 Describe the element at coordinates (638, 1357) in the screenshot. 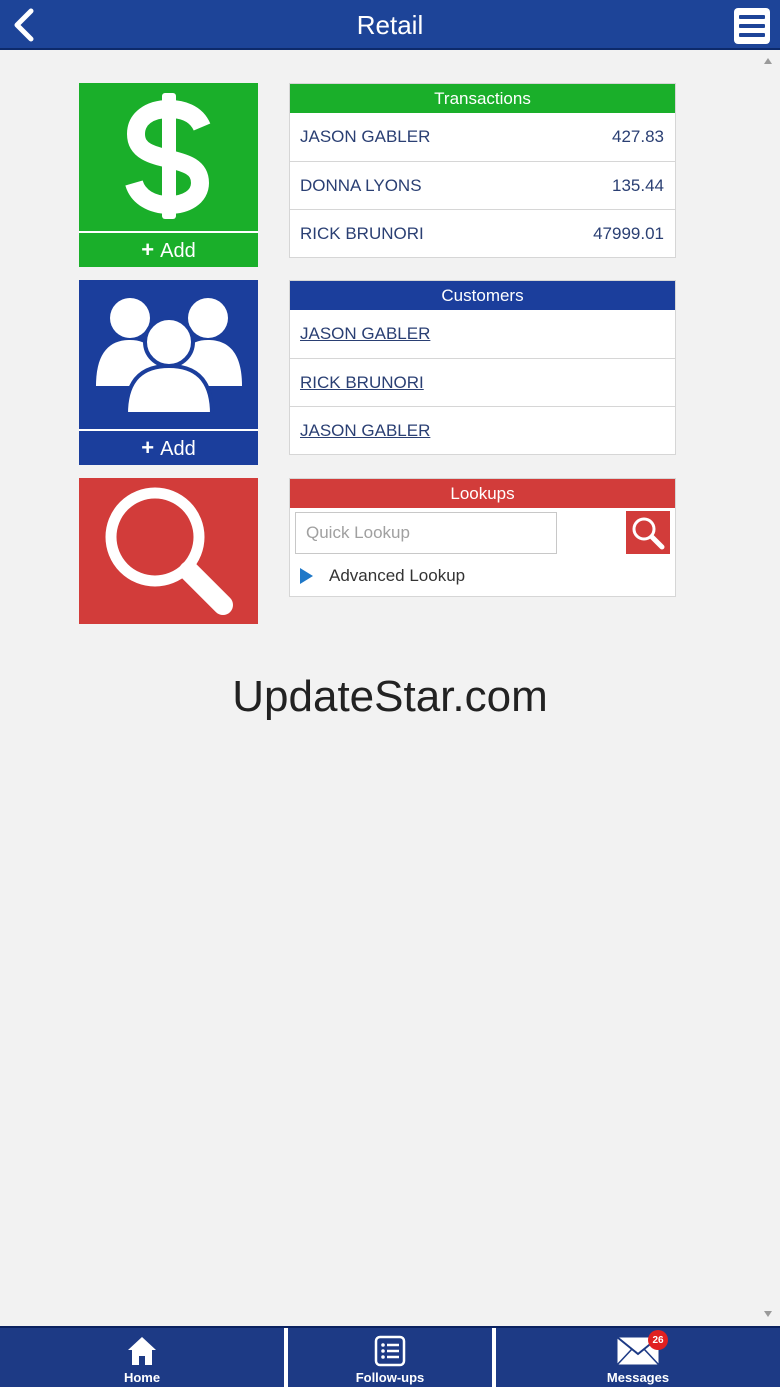

I see `nav-messages: 26 Messages` at that location.